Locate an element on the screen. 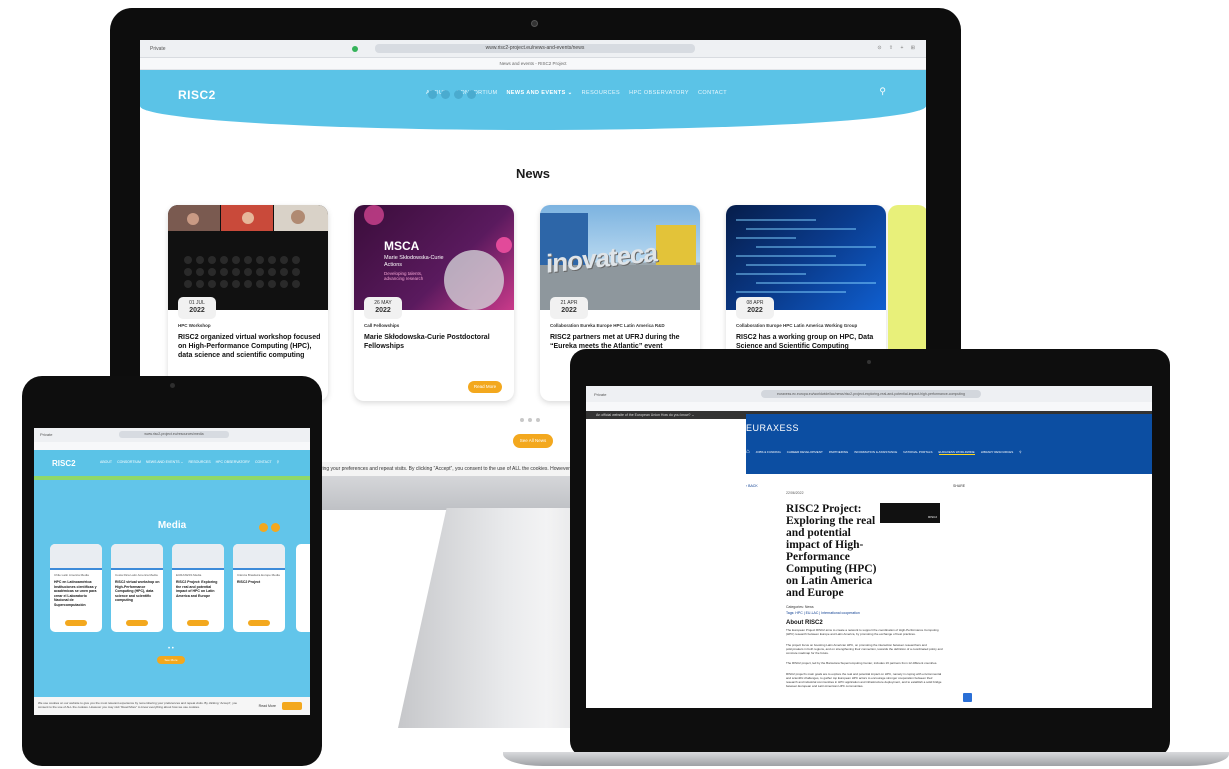 This screenshot has height=769, width=1229. euraxess-nav-library: LIBRARY RESOURCES is located at coordinates (997, 452).